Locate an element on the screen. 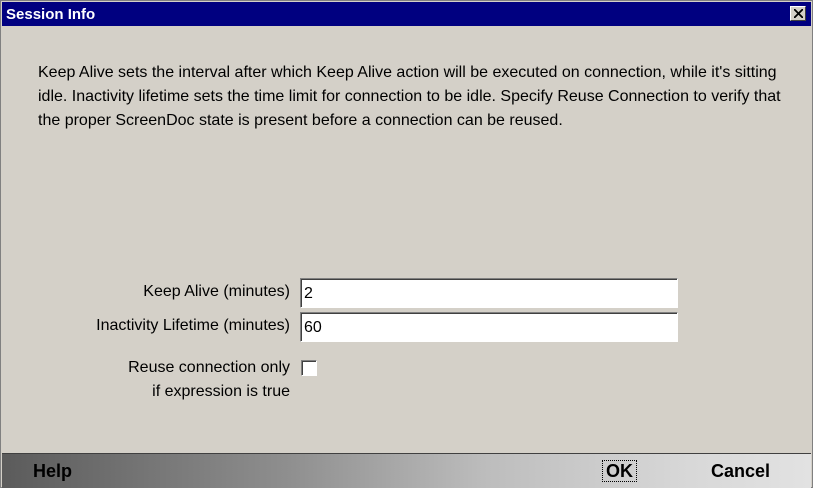 The width and height of the screenshot is (813, 488). cancel-button: Cancel is located at coordinates (740, 471).